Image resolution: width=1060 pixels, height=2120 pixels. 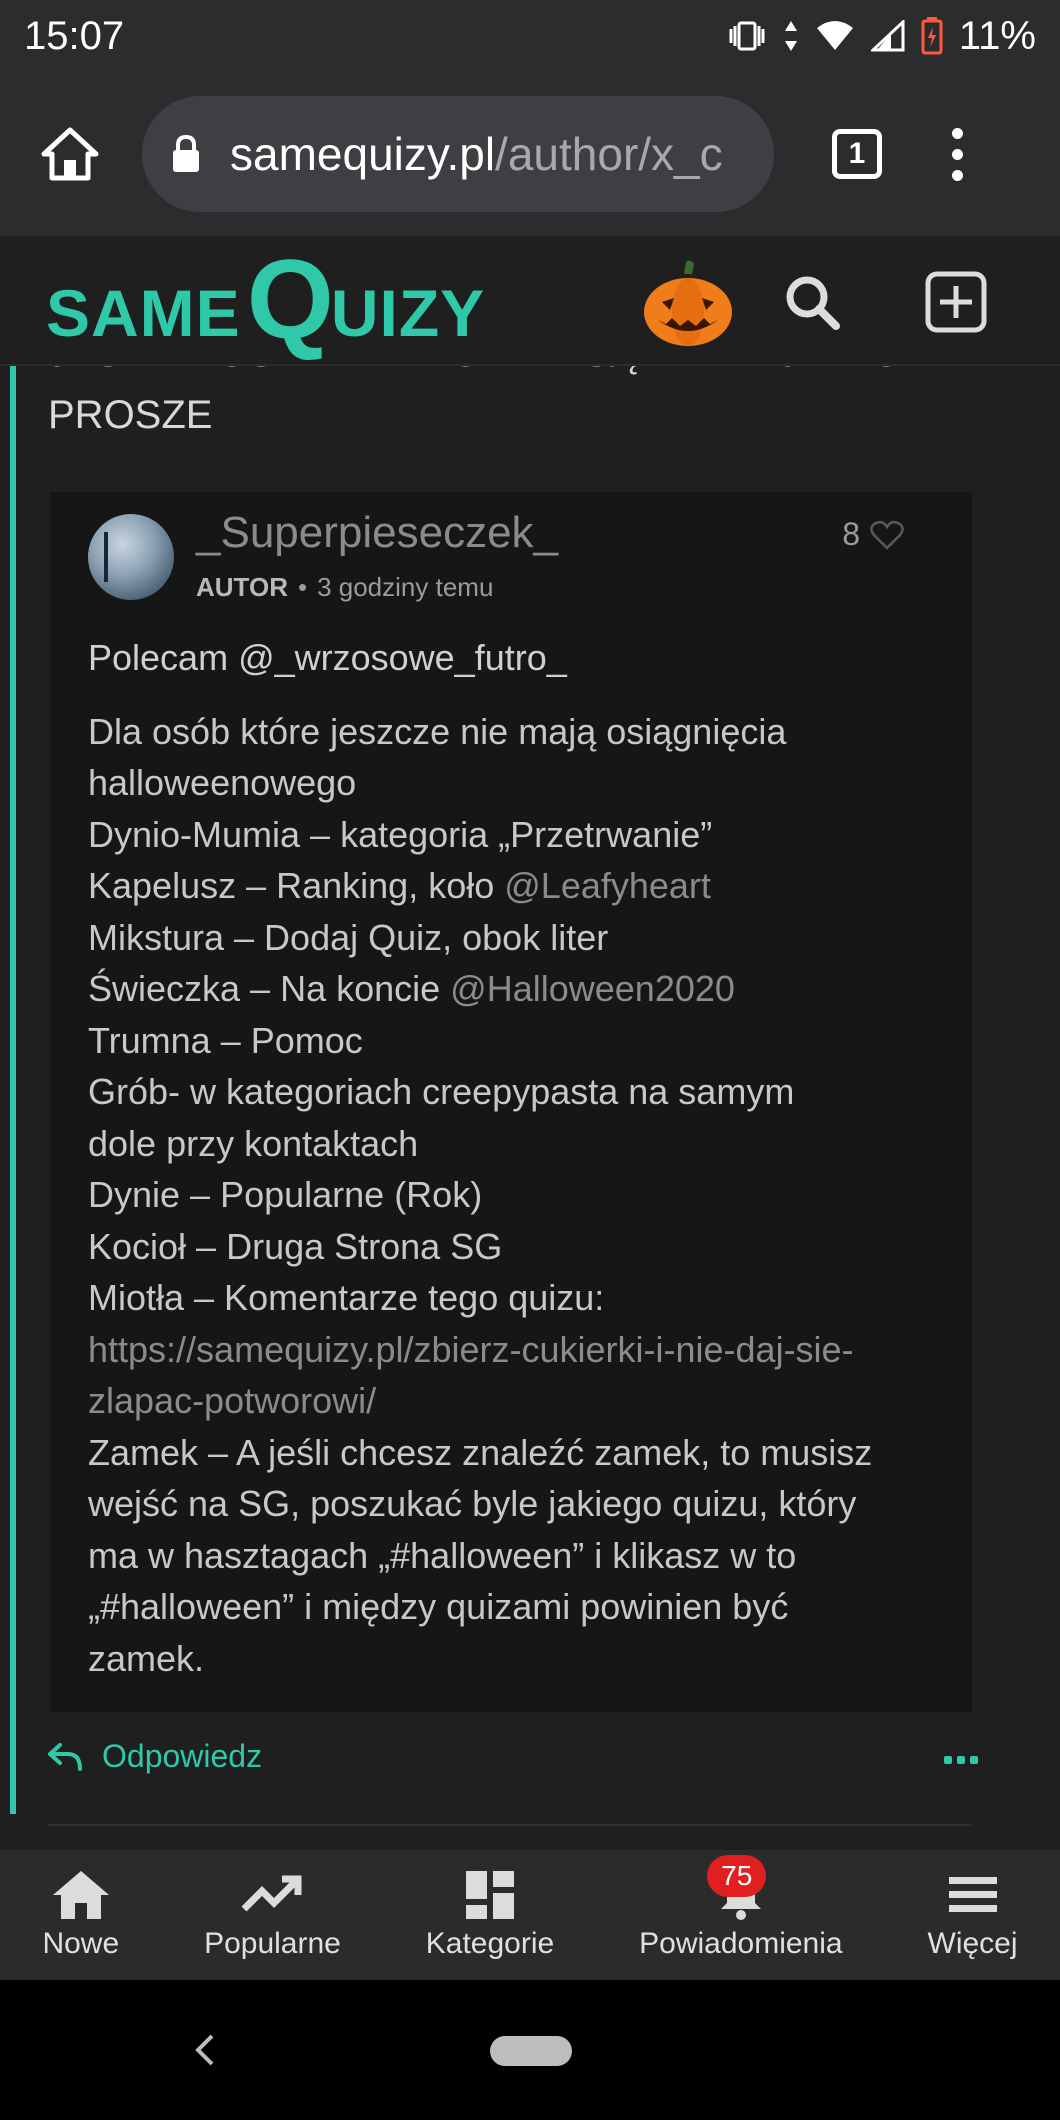 I want to click on nav-label: Powiadomienia, so click(x=741, y=1943).